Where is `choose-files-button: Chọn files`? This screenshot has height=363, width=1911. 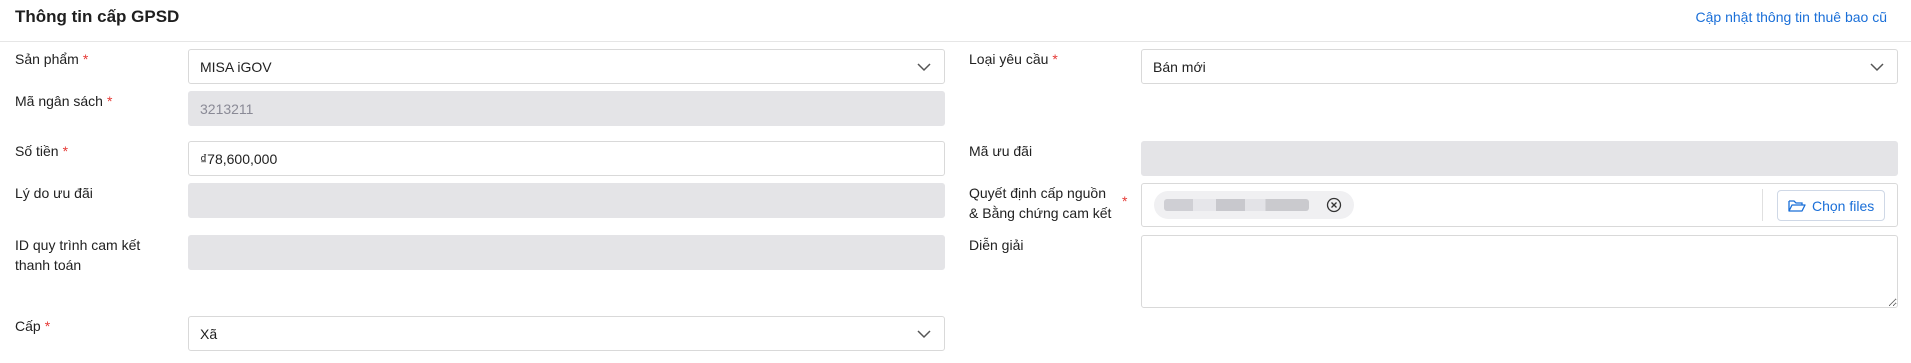
choose-files-button: Chọn files is located at coordinates (1831, 205).